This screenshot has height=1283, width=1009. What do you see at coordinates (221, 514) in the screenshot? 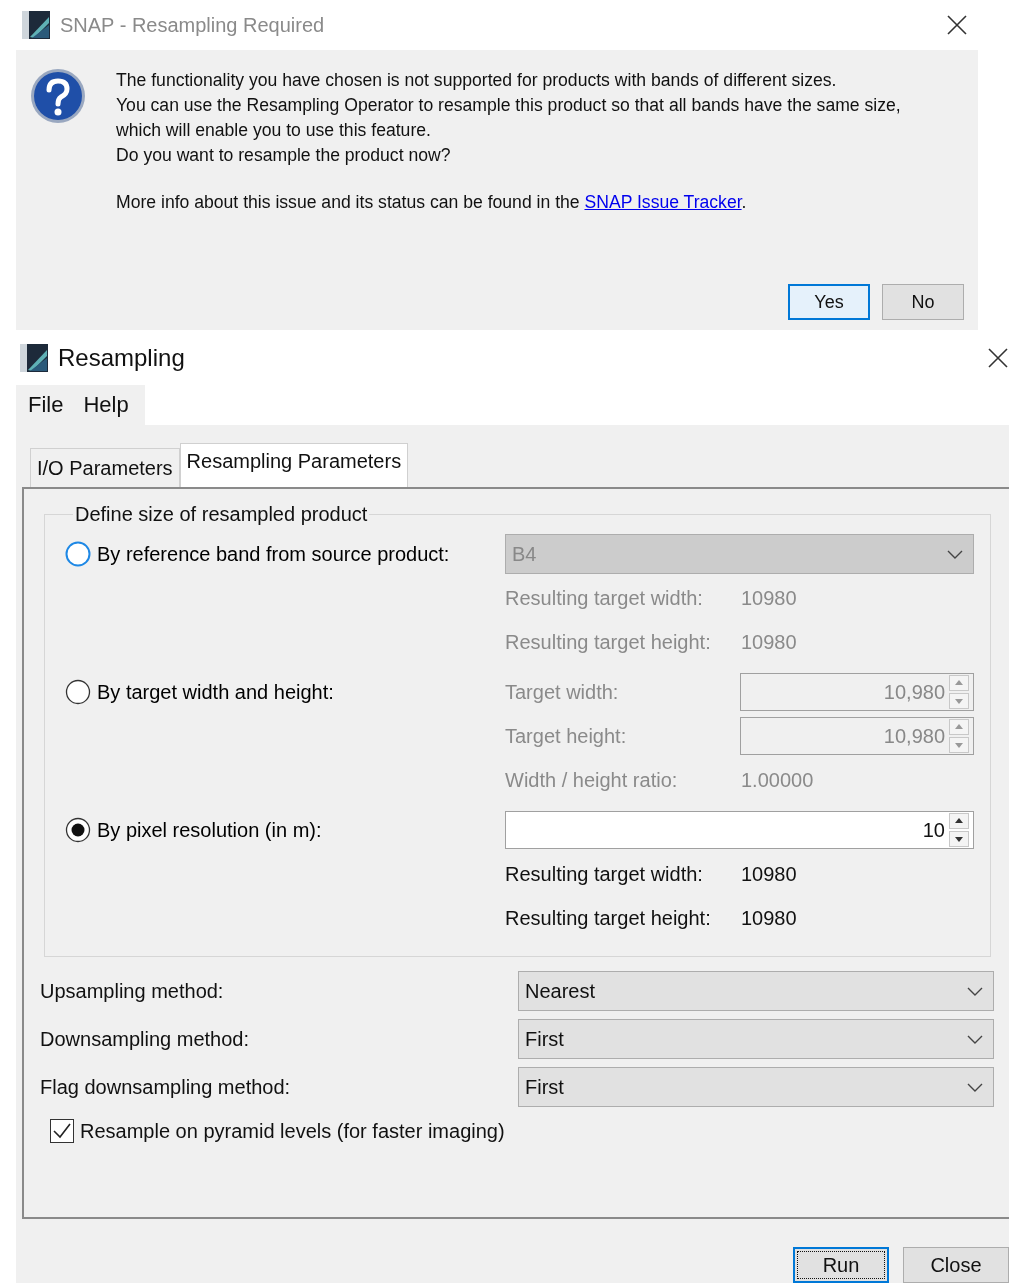
I see `group-title: Define size of resampled product` at bounding box center [221, 514].